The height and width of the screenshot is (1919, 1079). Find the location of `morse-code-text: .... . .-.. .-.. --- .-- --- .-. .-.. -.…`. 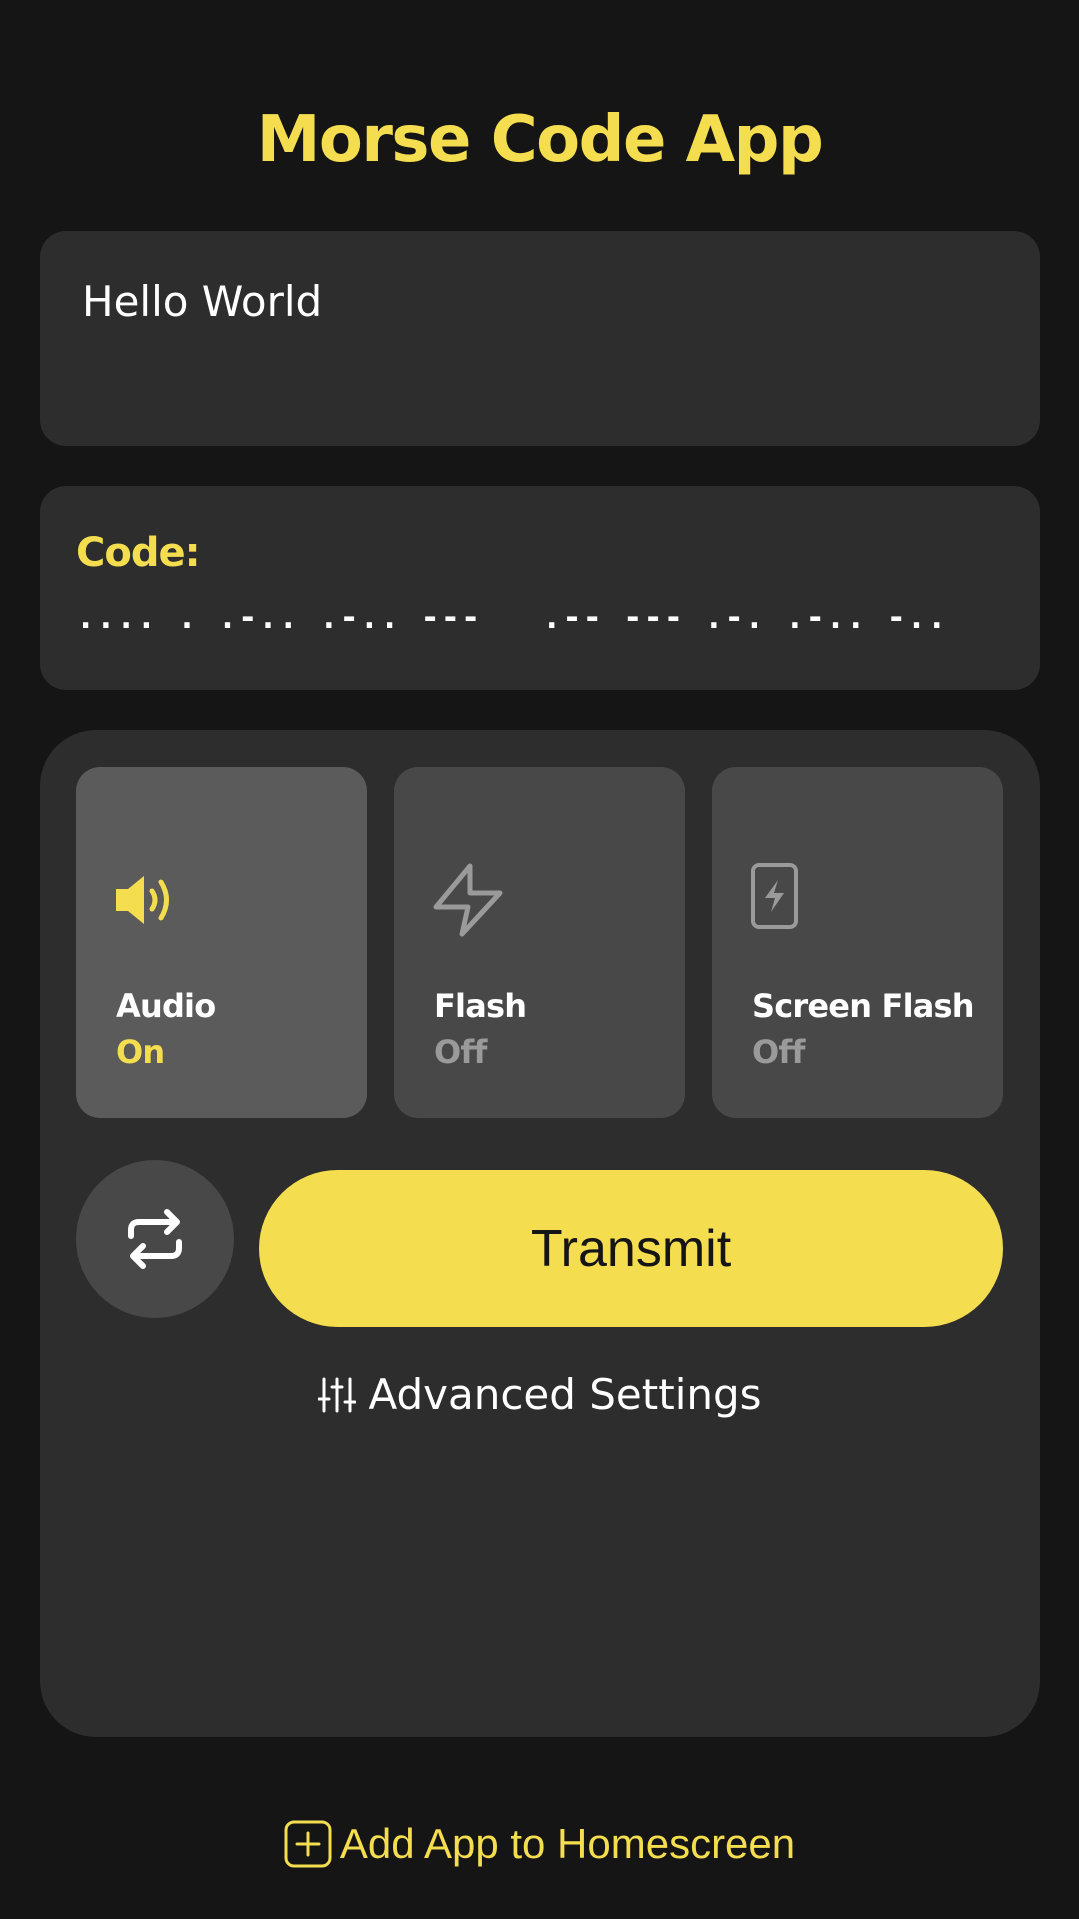

morse-code-text: .... . .-.. .-.. --- .-- --- .-. .-.. -.… is located at coordinates (512, 617).